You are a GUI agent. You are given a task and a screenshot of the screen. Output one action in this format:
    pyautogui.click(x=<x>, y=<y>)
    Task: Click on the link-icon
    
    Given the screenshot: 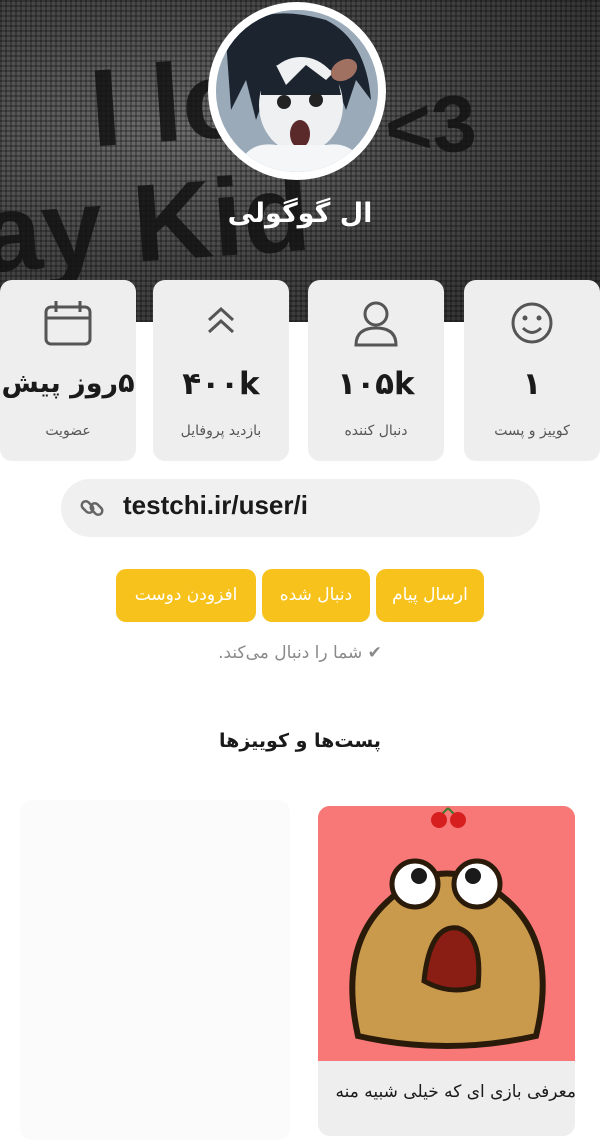 What is the action you would take?
    pyautogui.click(x=92, y=510)
    